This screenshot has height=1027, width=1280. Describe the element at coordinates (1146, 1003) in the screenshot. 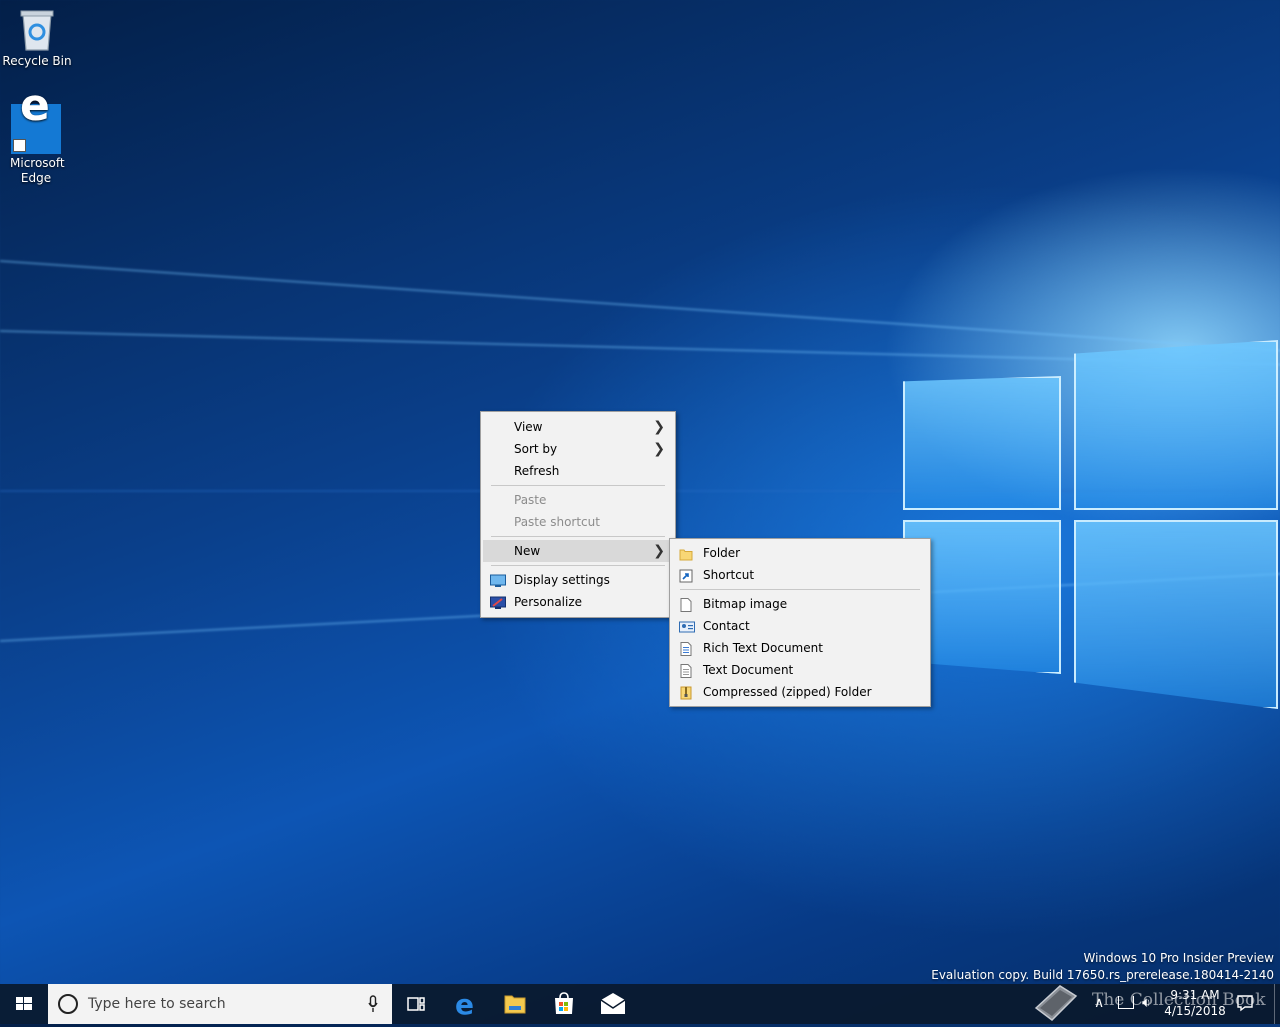

I see `volume-icon: 🔉︎` at that location.